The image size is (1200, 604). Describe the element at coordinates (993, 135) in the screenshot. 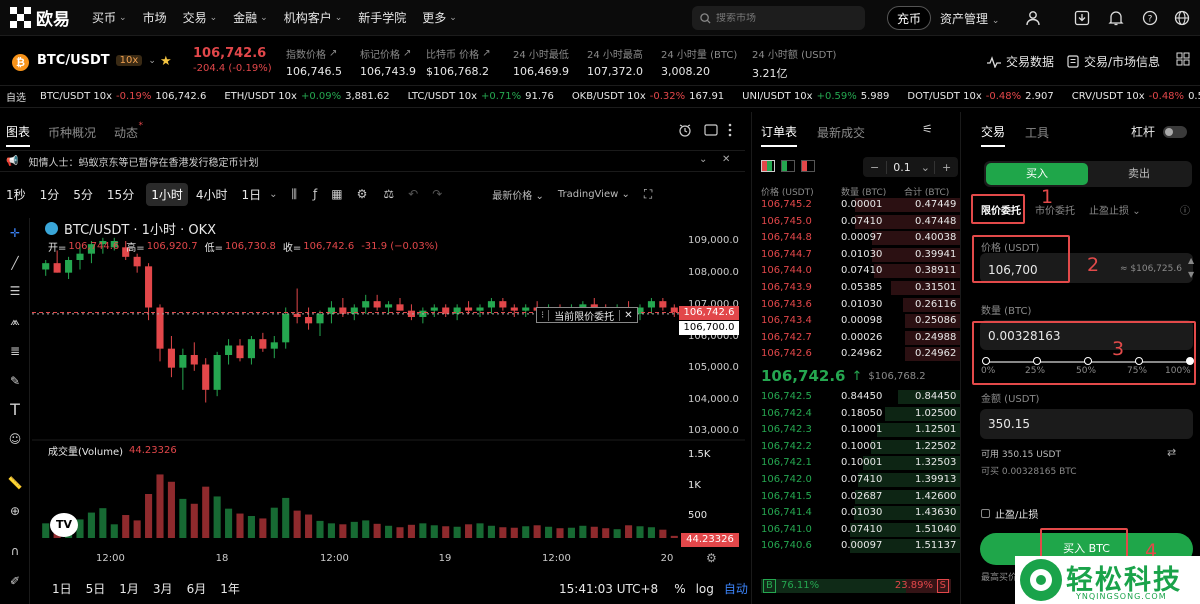

I see `tab-trade: 交易` at that location.